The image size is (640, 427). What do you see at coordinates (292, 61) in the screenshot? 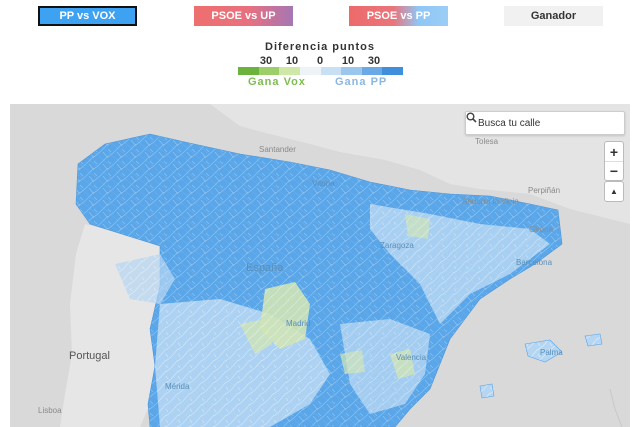
I see `legend-tick-vox-10: 10` at bounding box center [292, 61].